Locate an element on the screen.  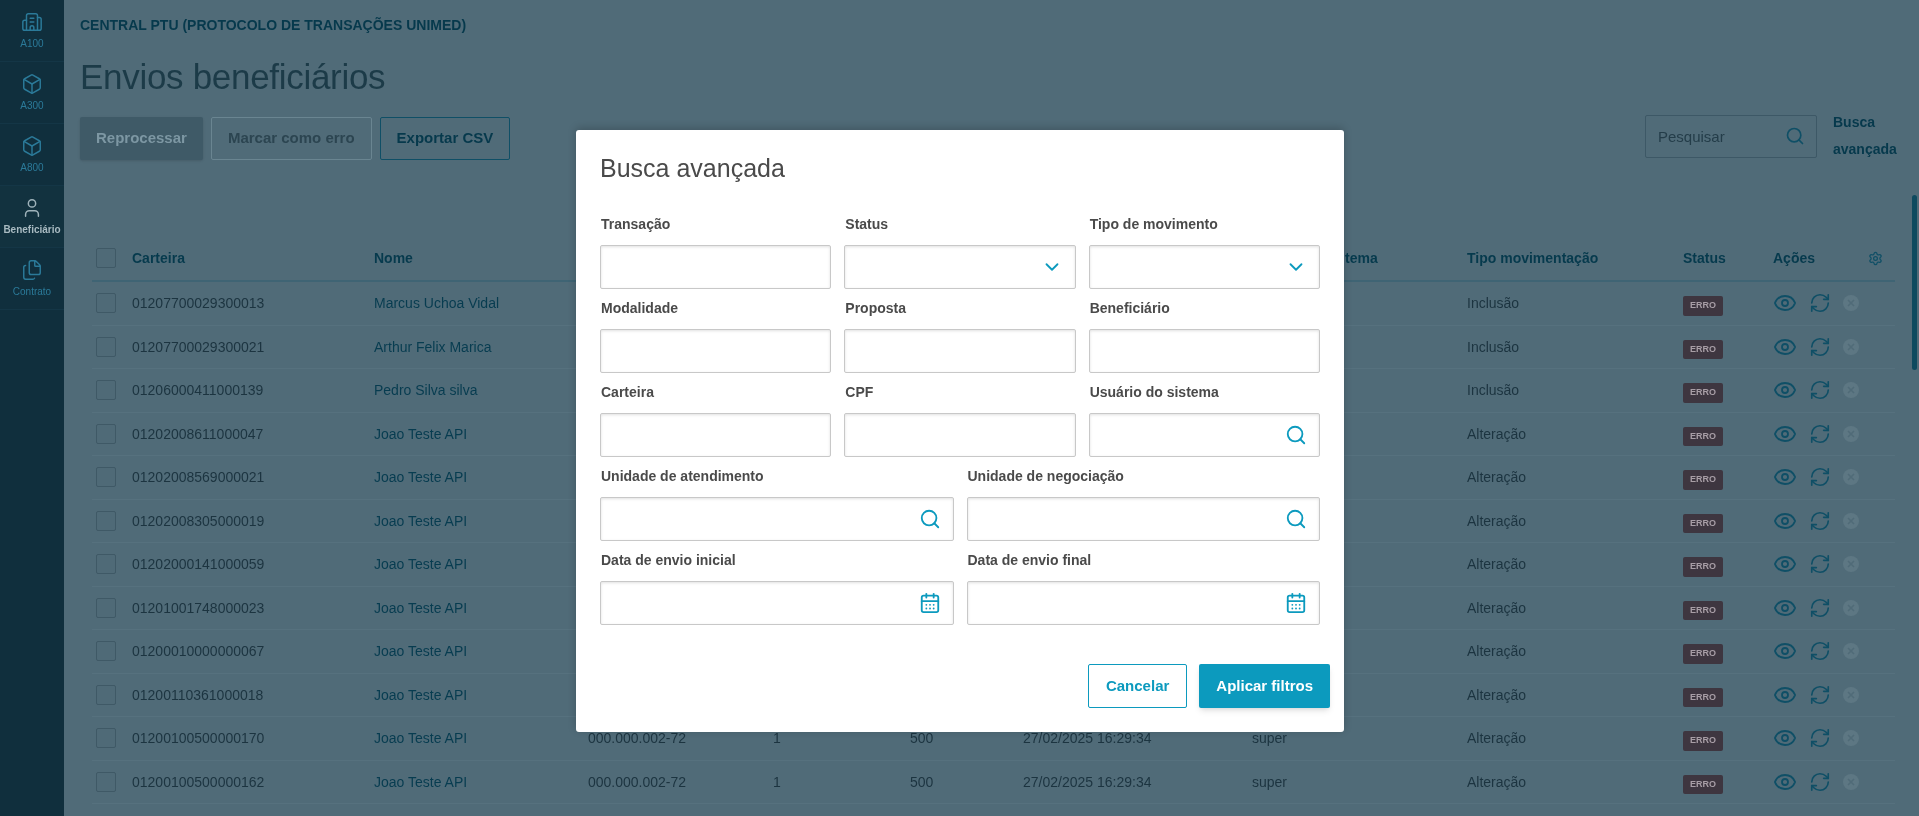
scrollbar-thumb is located at coordinates (1914, 282).